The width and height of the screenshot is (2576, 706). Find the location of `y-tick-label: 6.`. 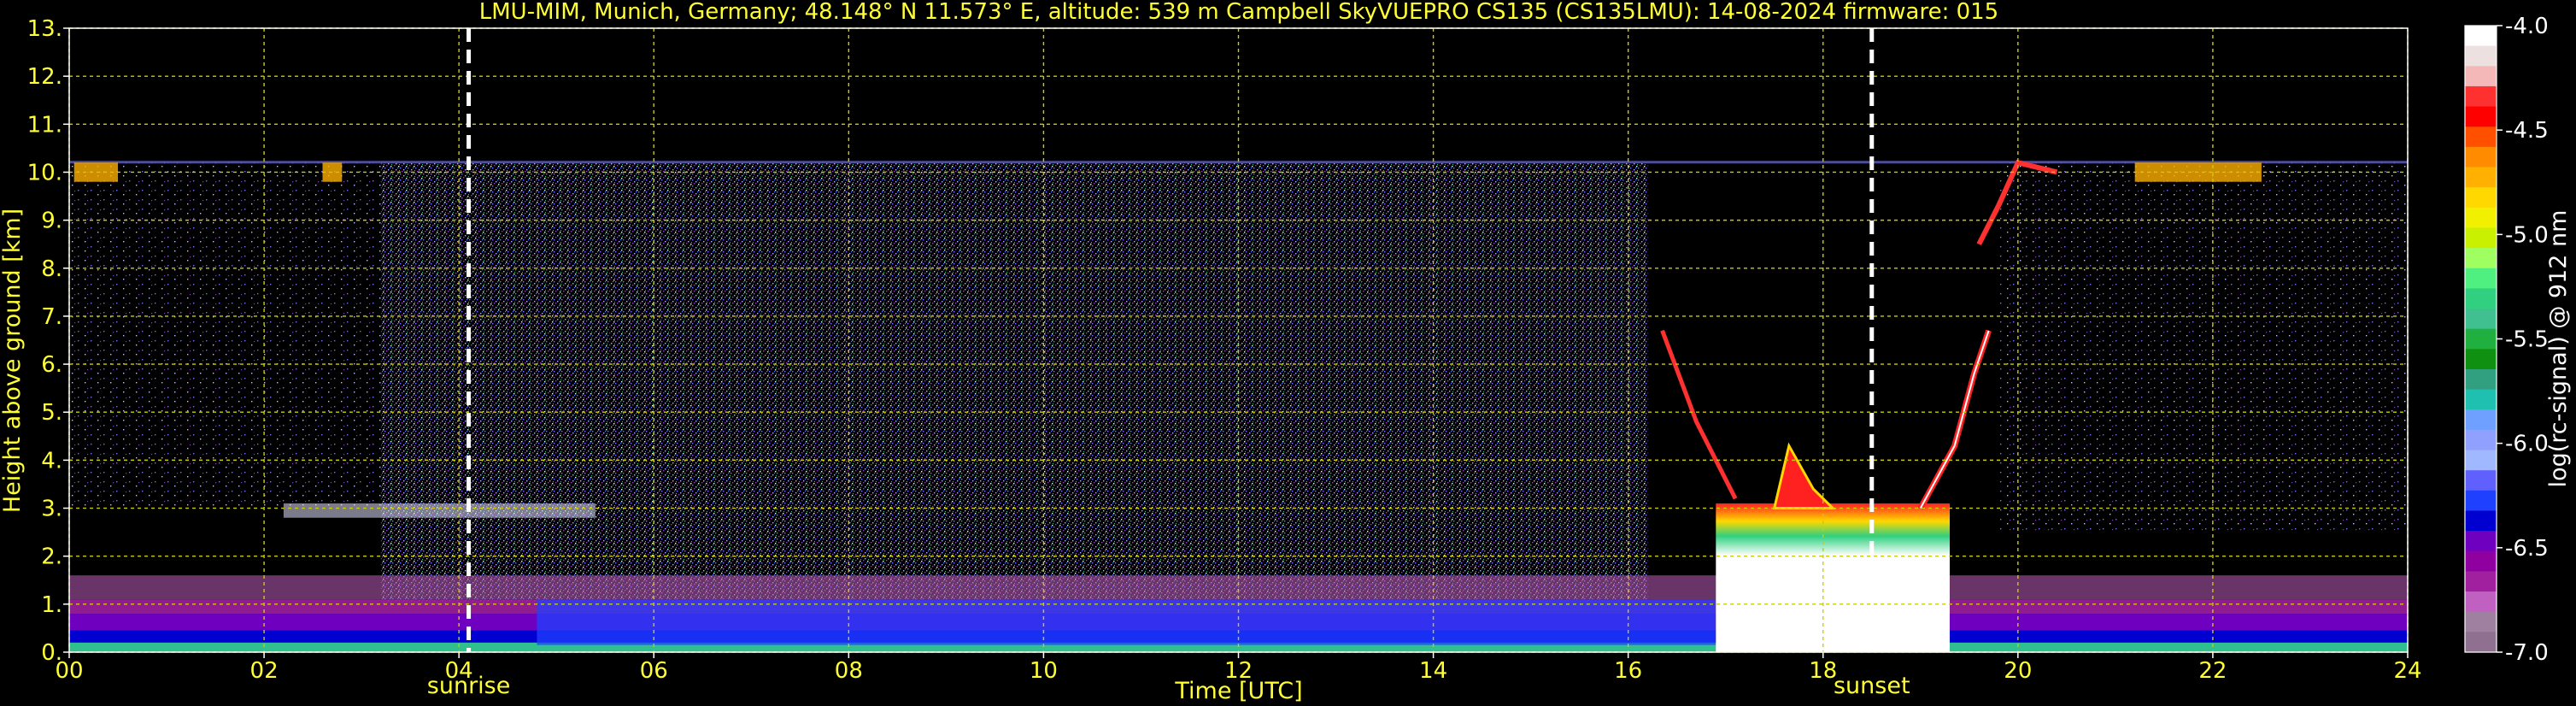

y-tick-label: 6. is located at coordinates (51, 365).